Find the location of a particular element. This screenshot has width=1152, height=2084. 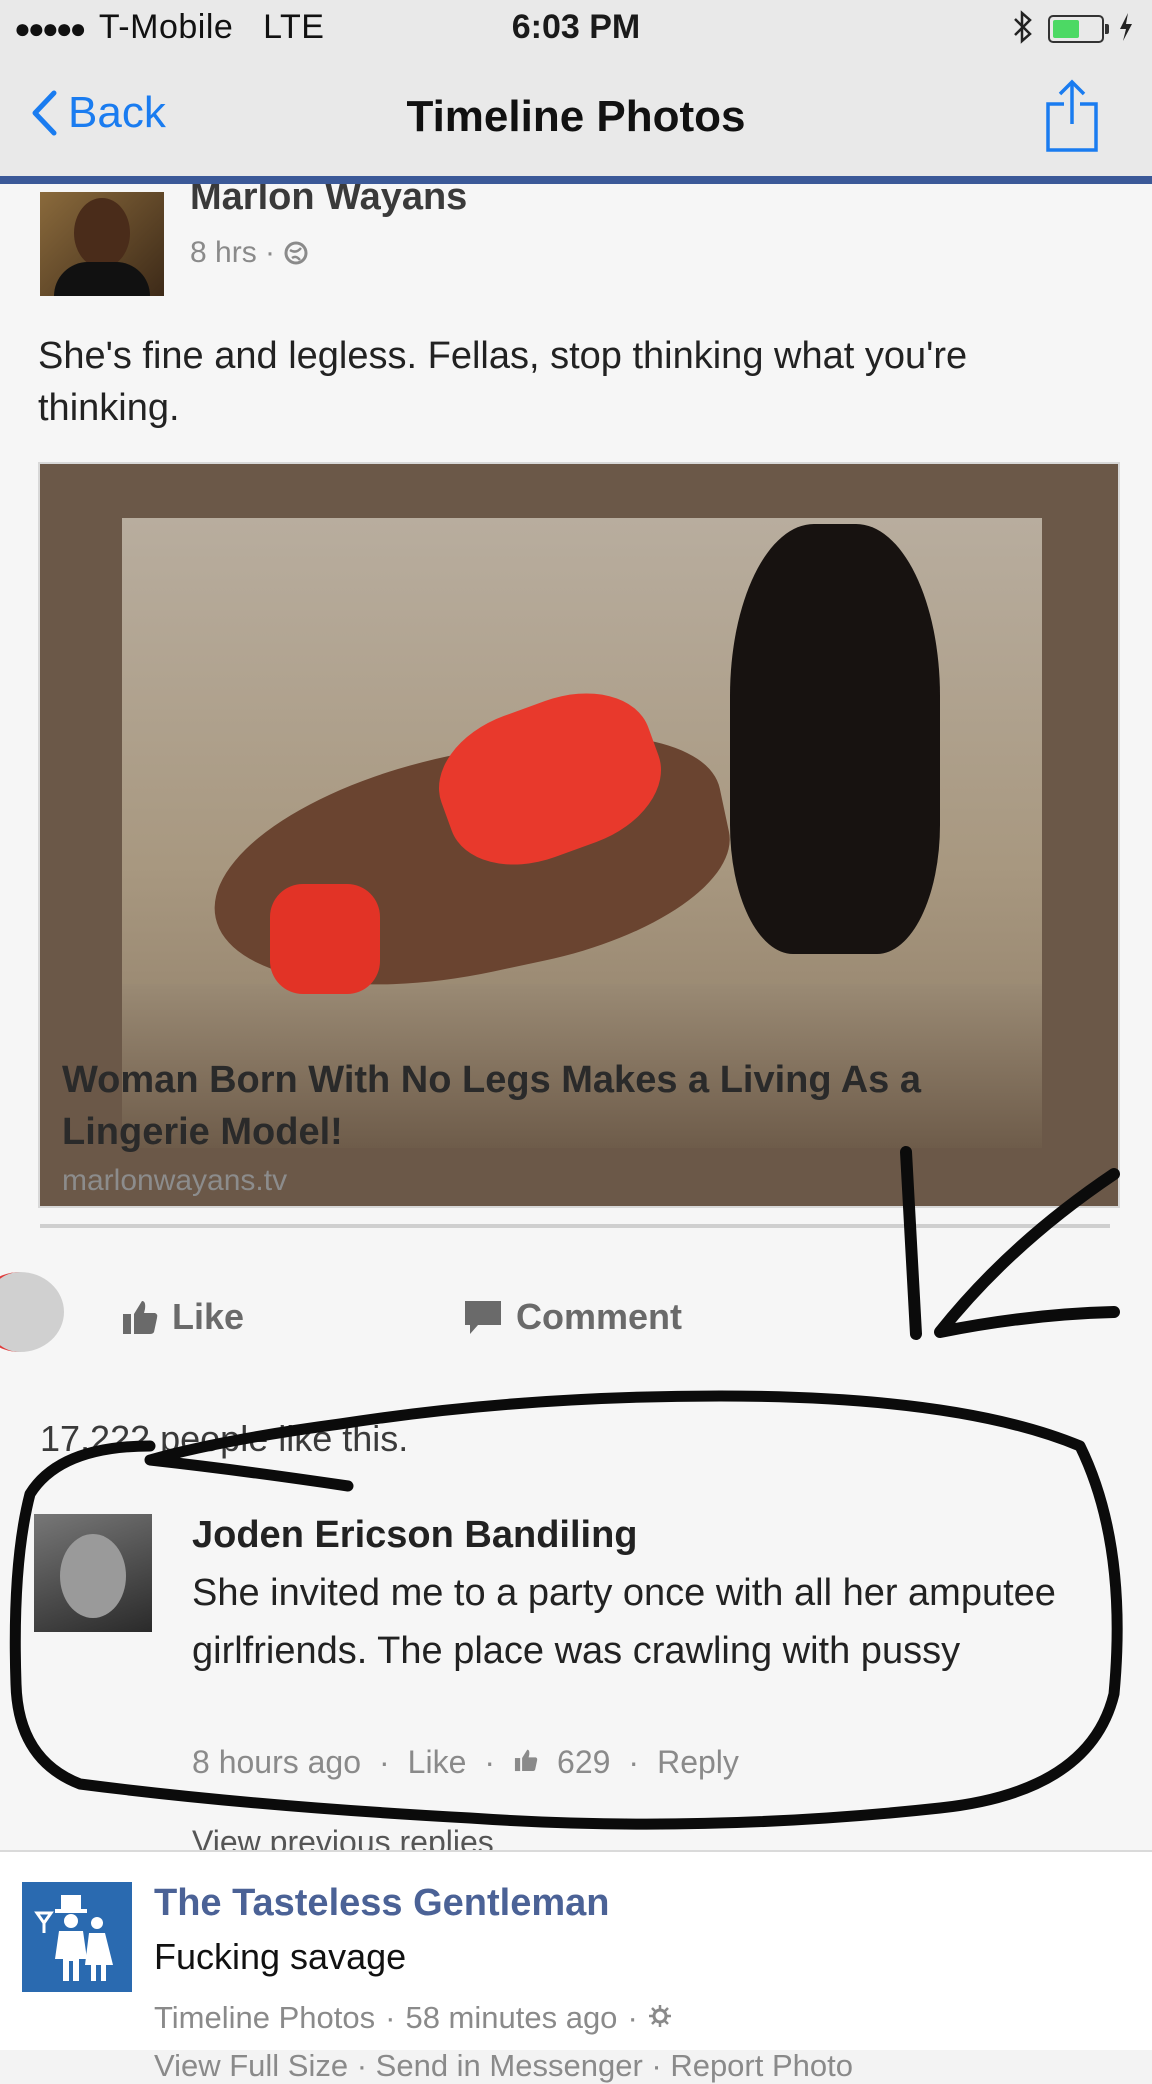

comment-meta: 8 hours ago · Like · 629 · Reply is located at coordinates (465, 1762).